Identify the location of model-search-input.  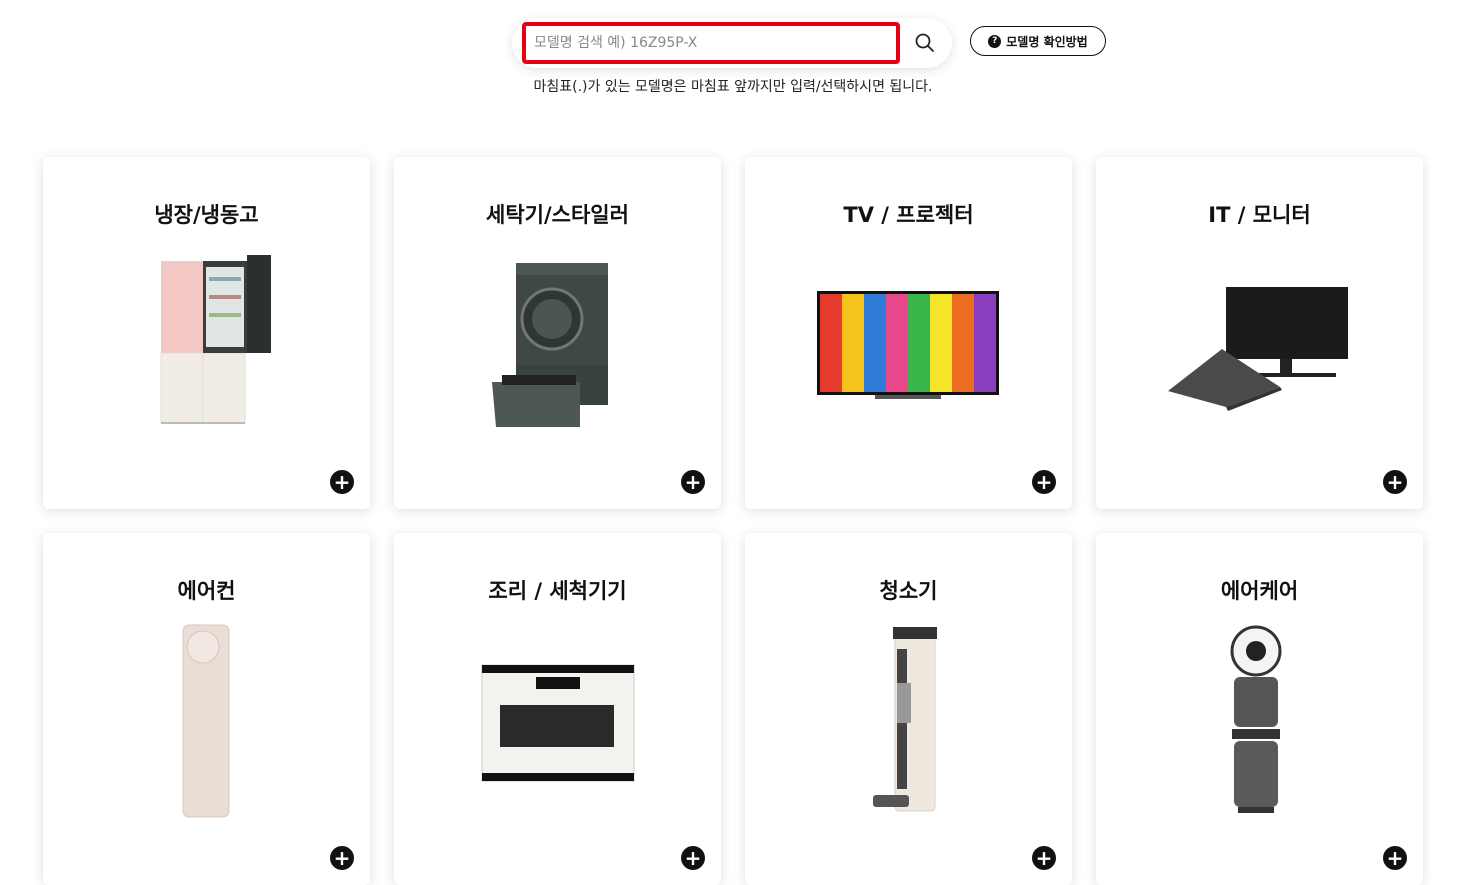
(711, 43).